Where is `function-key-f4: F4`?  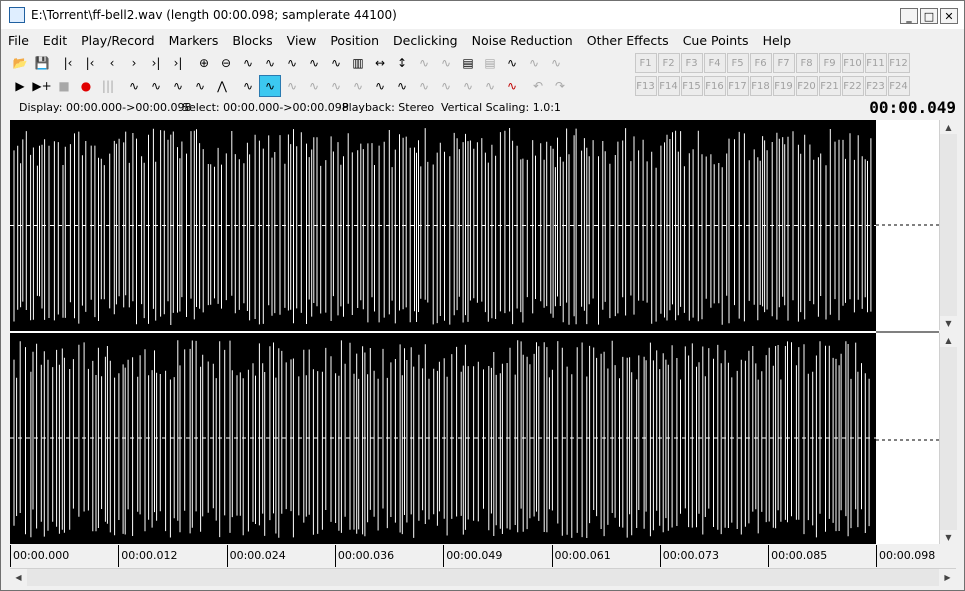
function-key-f4: F4 is located at coordinates (714, 63).